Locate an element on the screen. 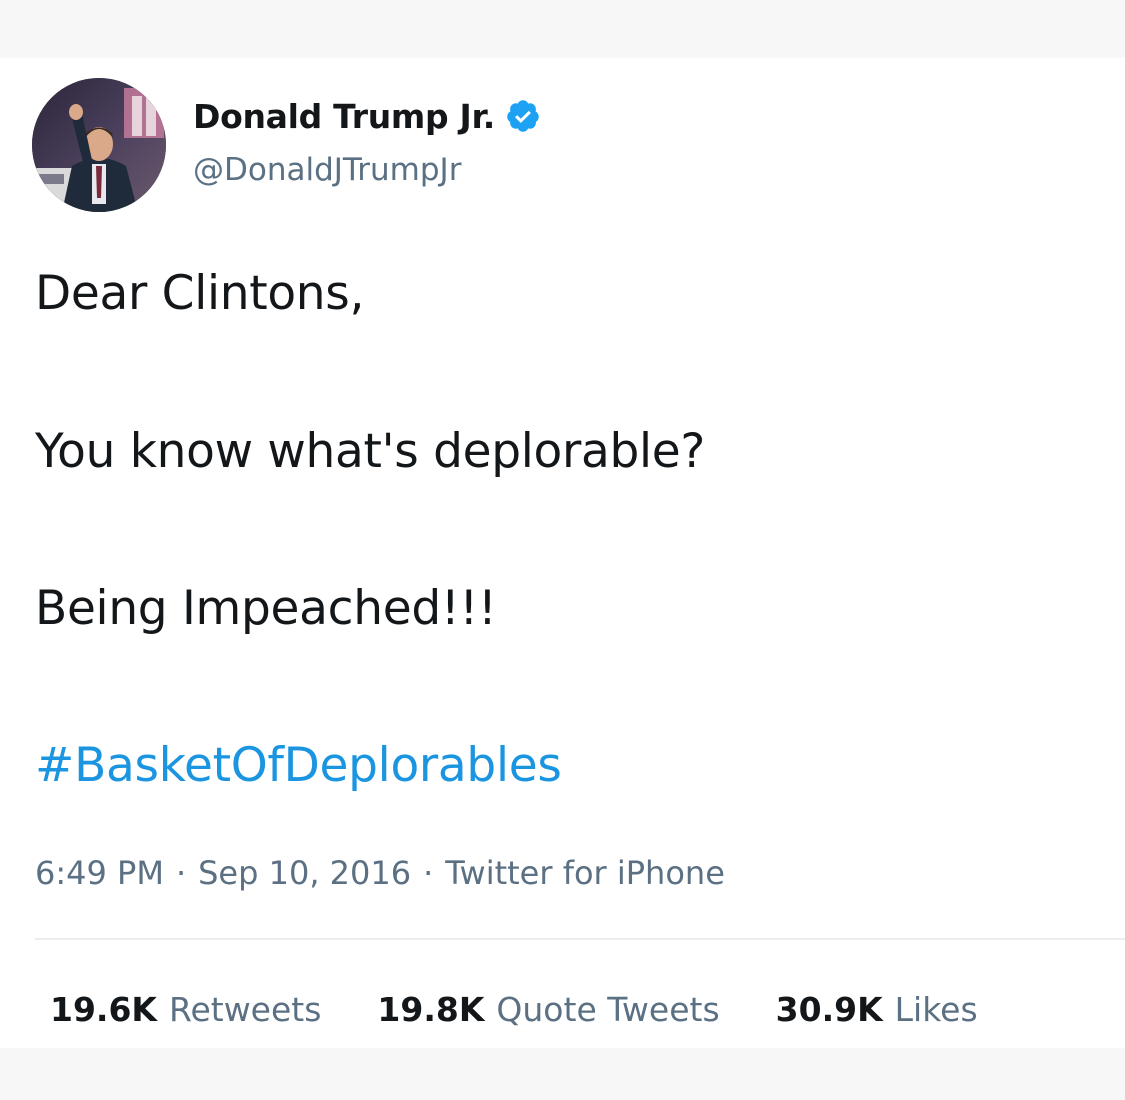  hashtag-link: #BasketOfDeplorables is located at coordinates (298, 765).